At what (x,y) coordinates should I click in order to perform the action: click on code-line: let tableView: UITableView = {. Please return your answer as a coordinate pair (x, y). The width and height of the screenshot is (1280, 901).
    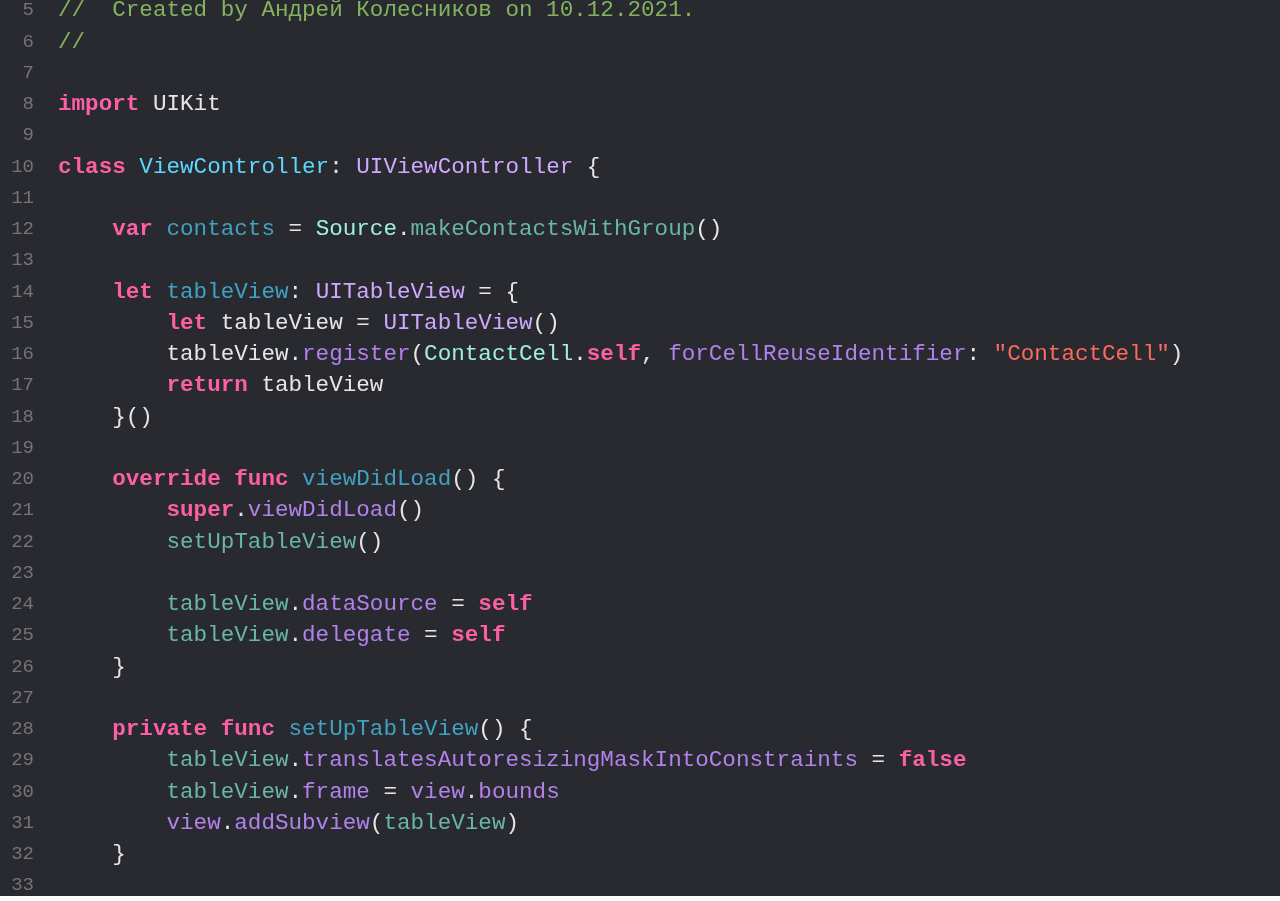
    Looking at the image, I should click on (315, 292).